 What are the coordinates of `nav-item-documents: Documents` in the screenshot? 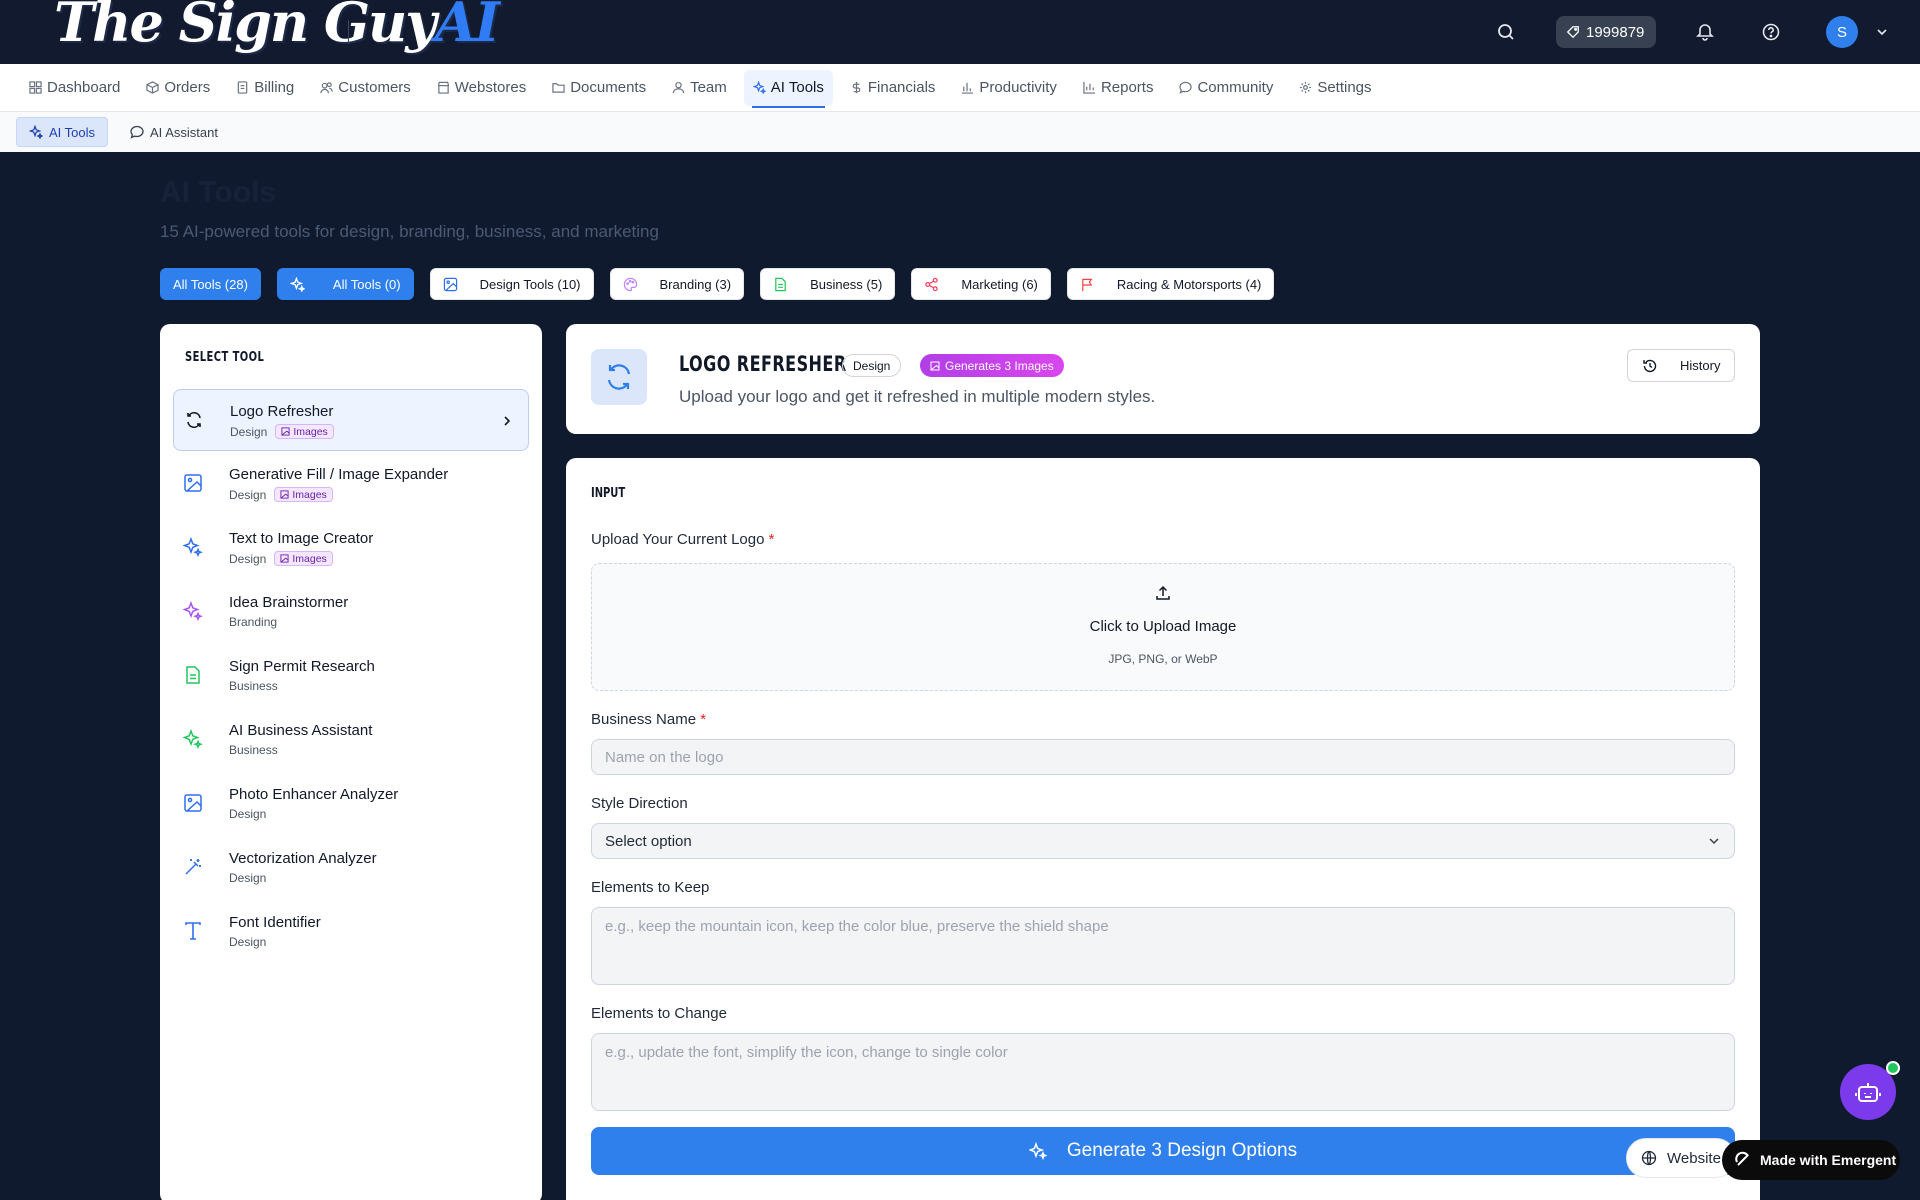 It's located at (599, 88).